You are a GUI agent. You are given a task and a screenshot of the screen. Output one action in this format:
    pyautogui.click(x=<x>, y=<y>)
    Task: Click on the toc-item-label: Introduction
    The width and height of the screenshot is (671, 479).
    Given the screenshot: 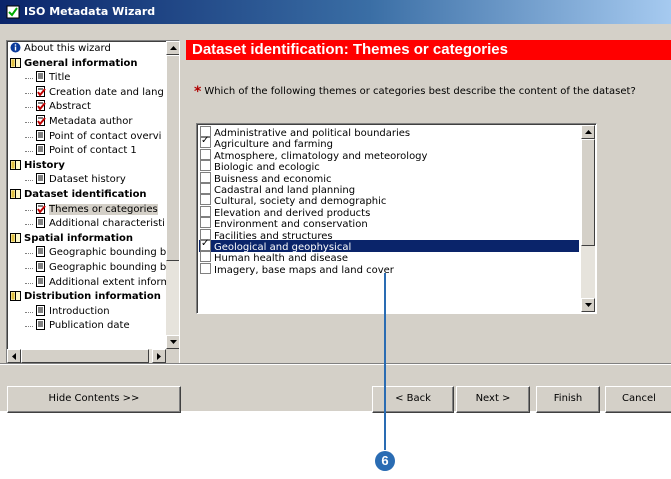 What is the action you would take?
    pyautogui.click(x=79, y=311)
    